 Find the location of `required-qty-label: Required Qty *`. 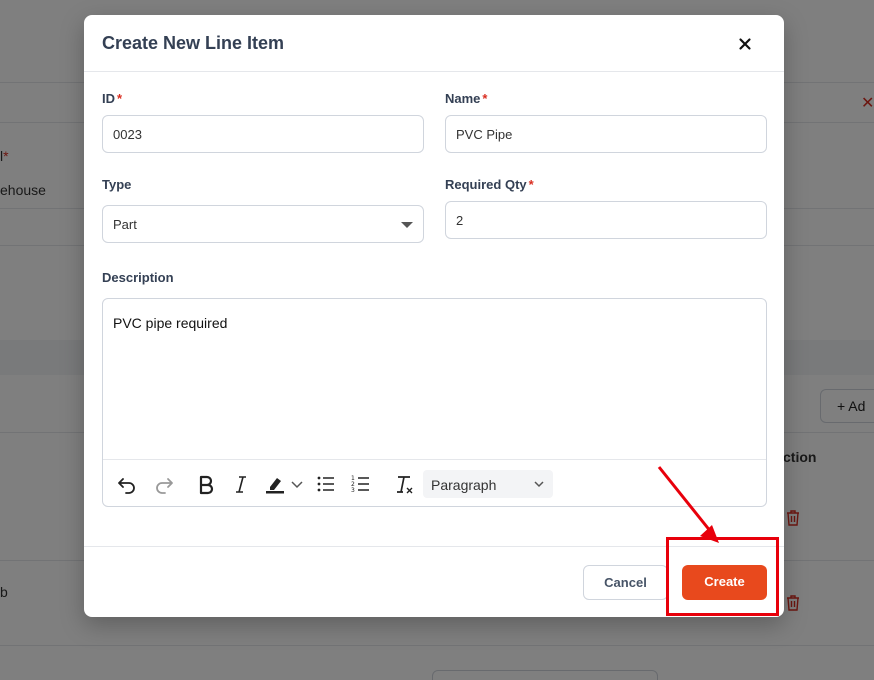

required-qty-label: Required Qty * is located at coordinates (489, 184).